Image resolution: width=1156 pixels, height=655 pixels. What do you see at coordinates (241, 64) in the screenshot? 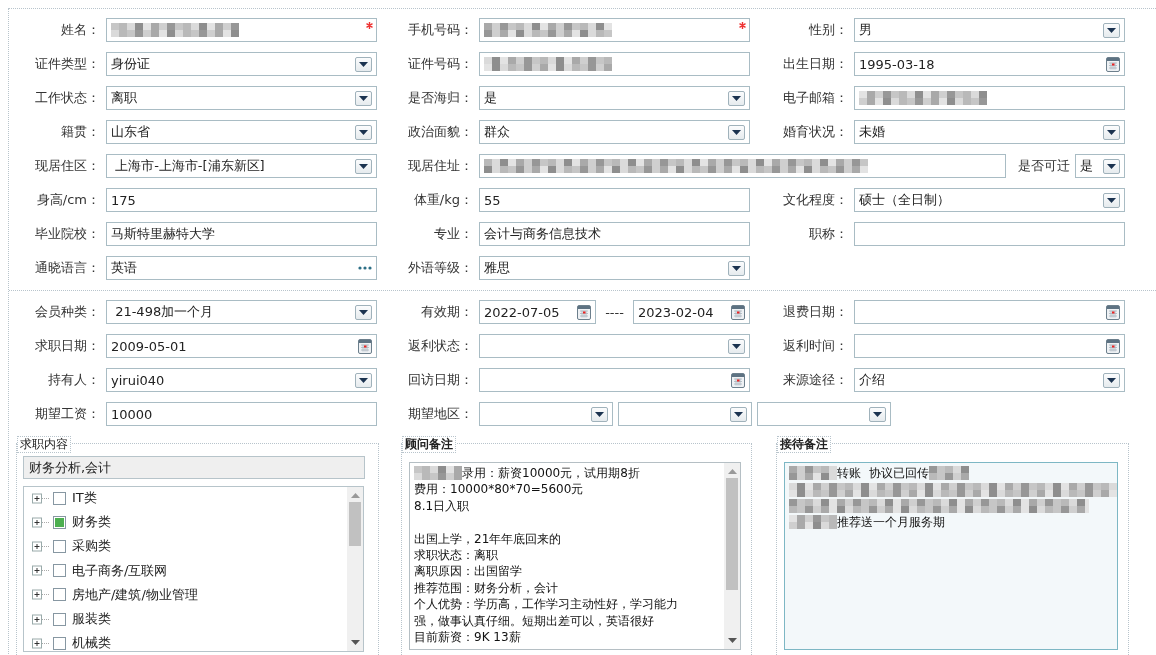
I see `select-field: 身份证` at bounding box center [241, 64].